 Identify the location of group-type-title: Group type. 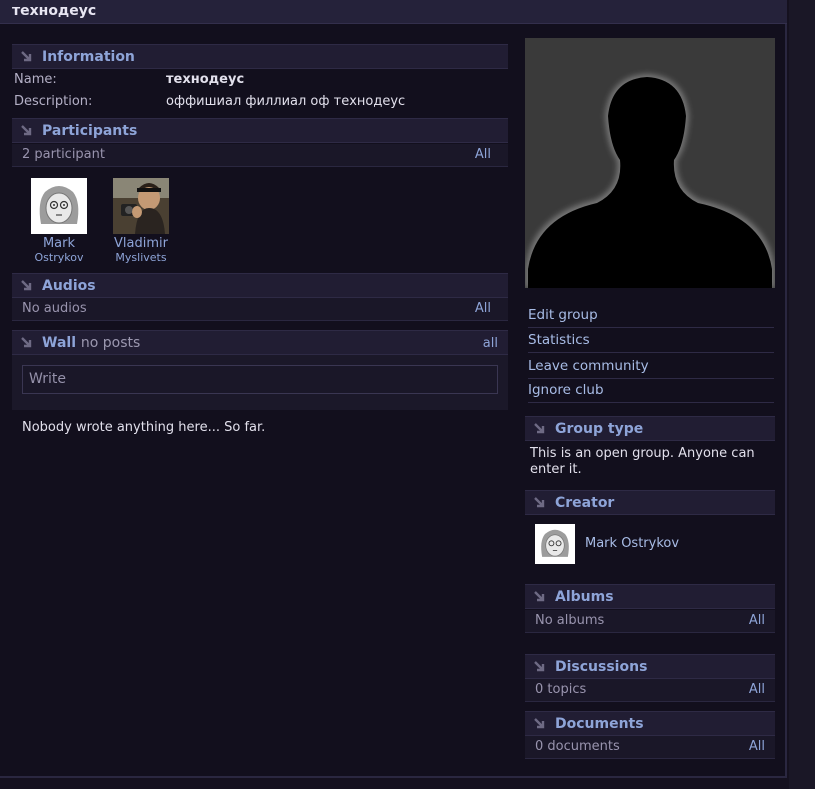
(599, 429).